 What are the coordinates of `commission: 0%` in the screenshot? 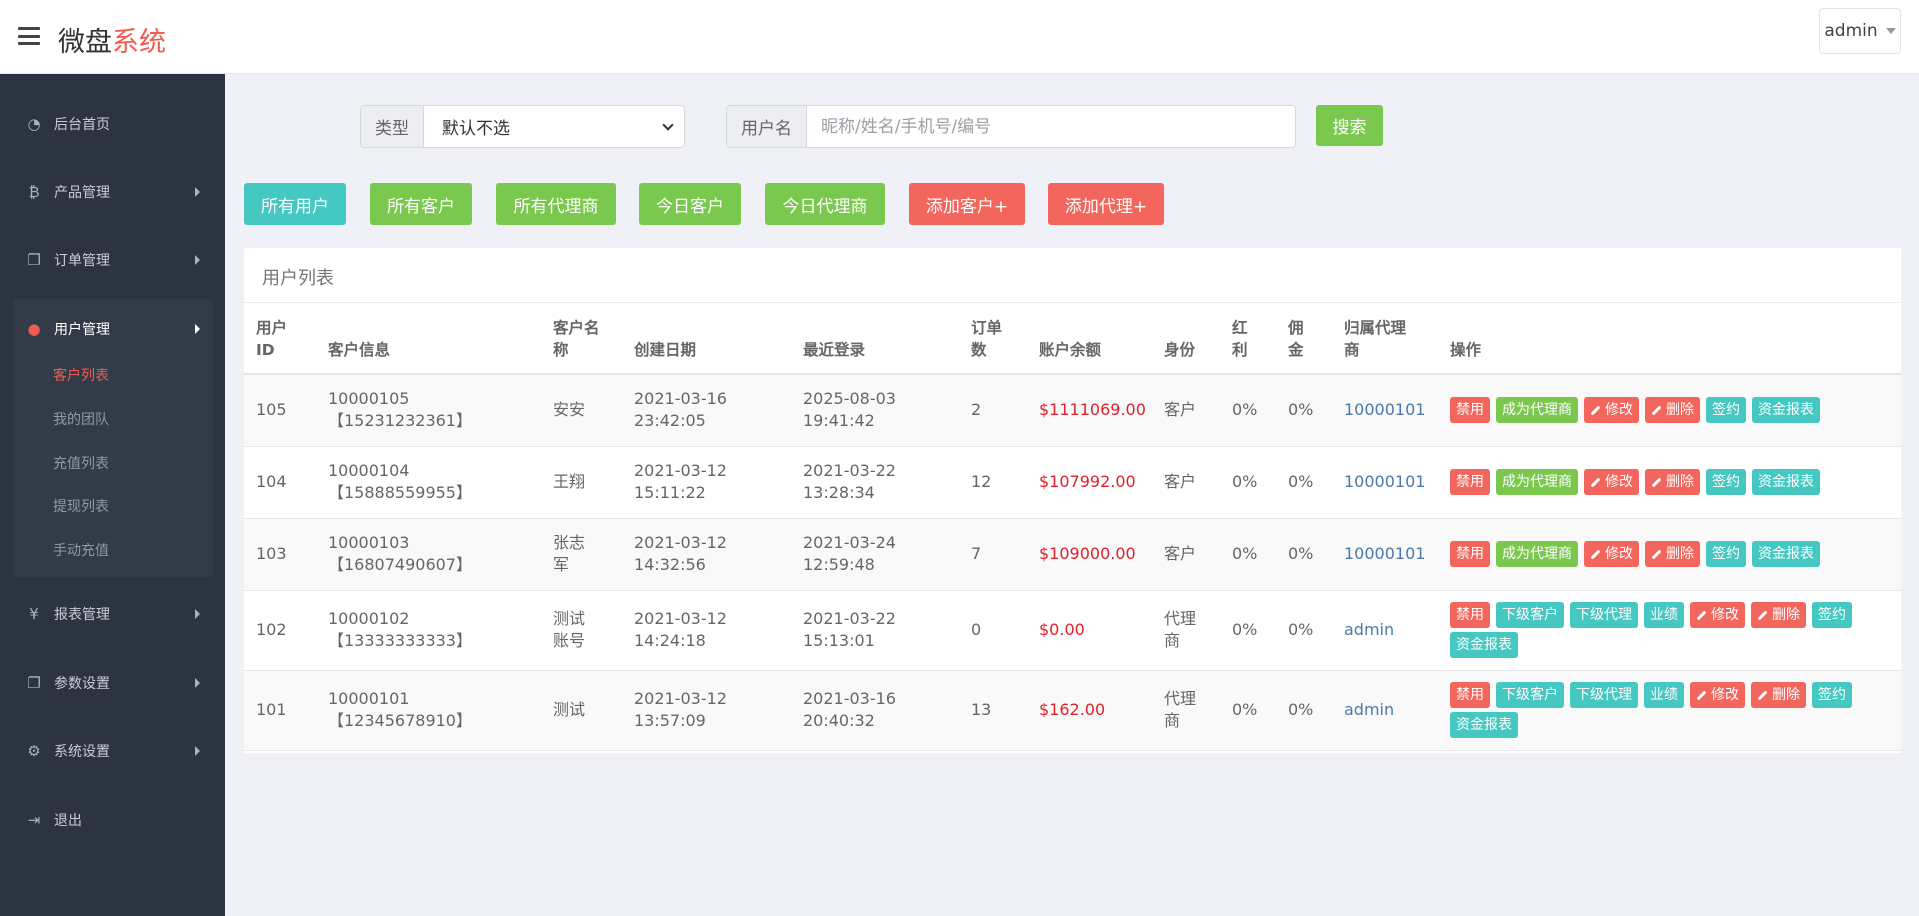 It's located at (1301, 629).